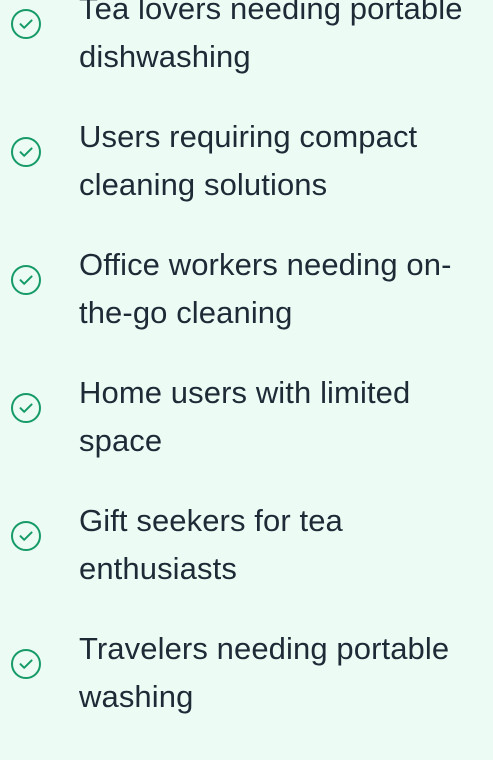  What do you see at coordinates (211, 544) in the screenshot?
I see `list-item-label: Gift seekers for tea enthusiasts` at bounding box center [211, 544].